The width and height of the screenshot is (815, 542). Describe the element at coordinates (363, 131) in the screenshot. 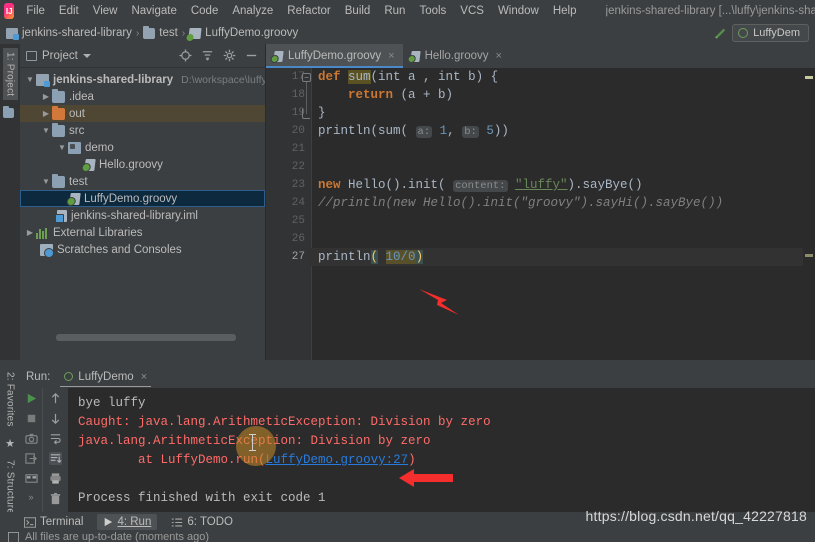

I see `println-sum-call: println(sum(` at that location.